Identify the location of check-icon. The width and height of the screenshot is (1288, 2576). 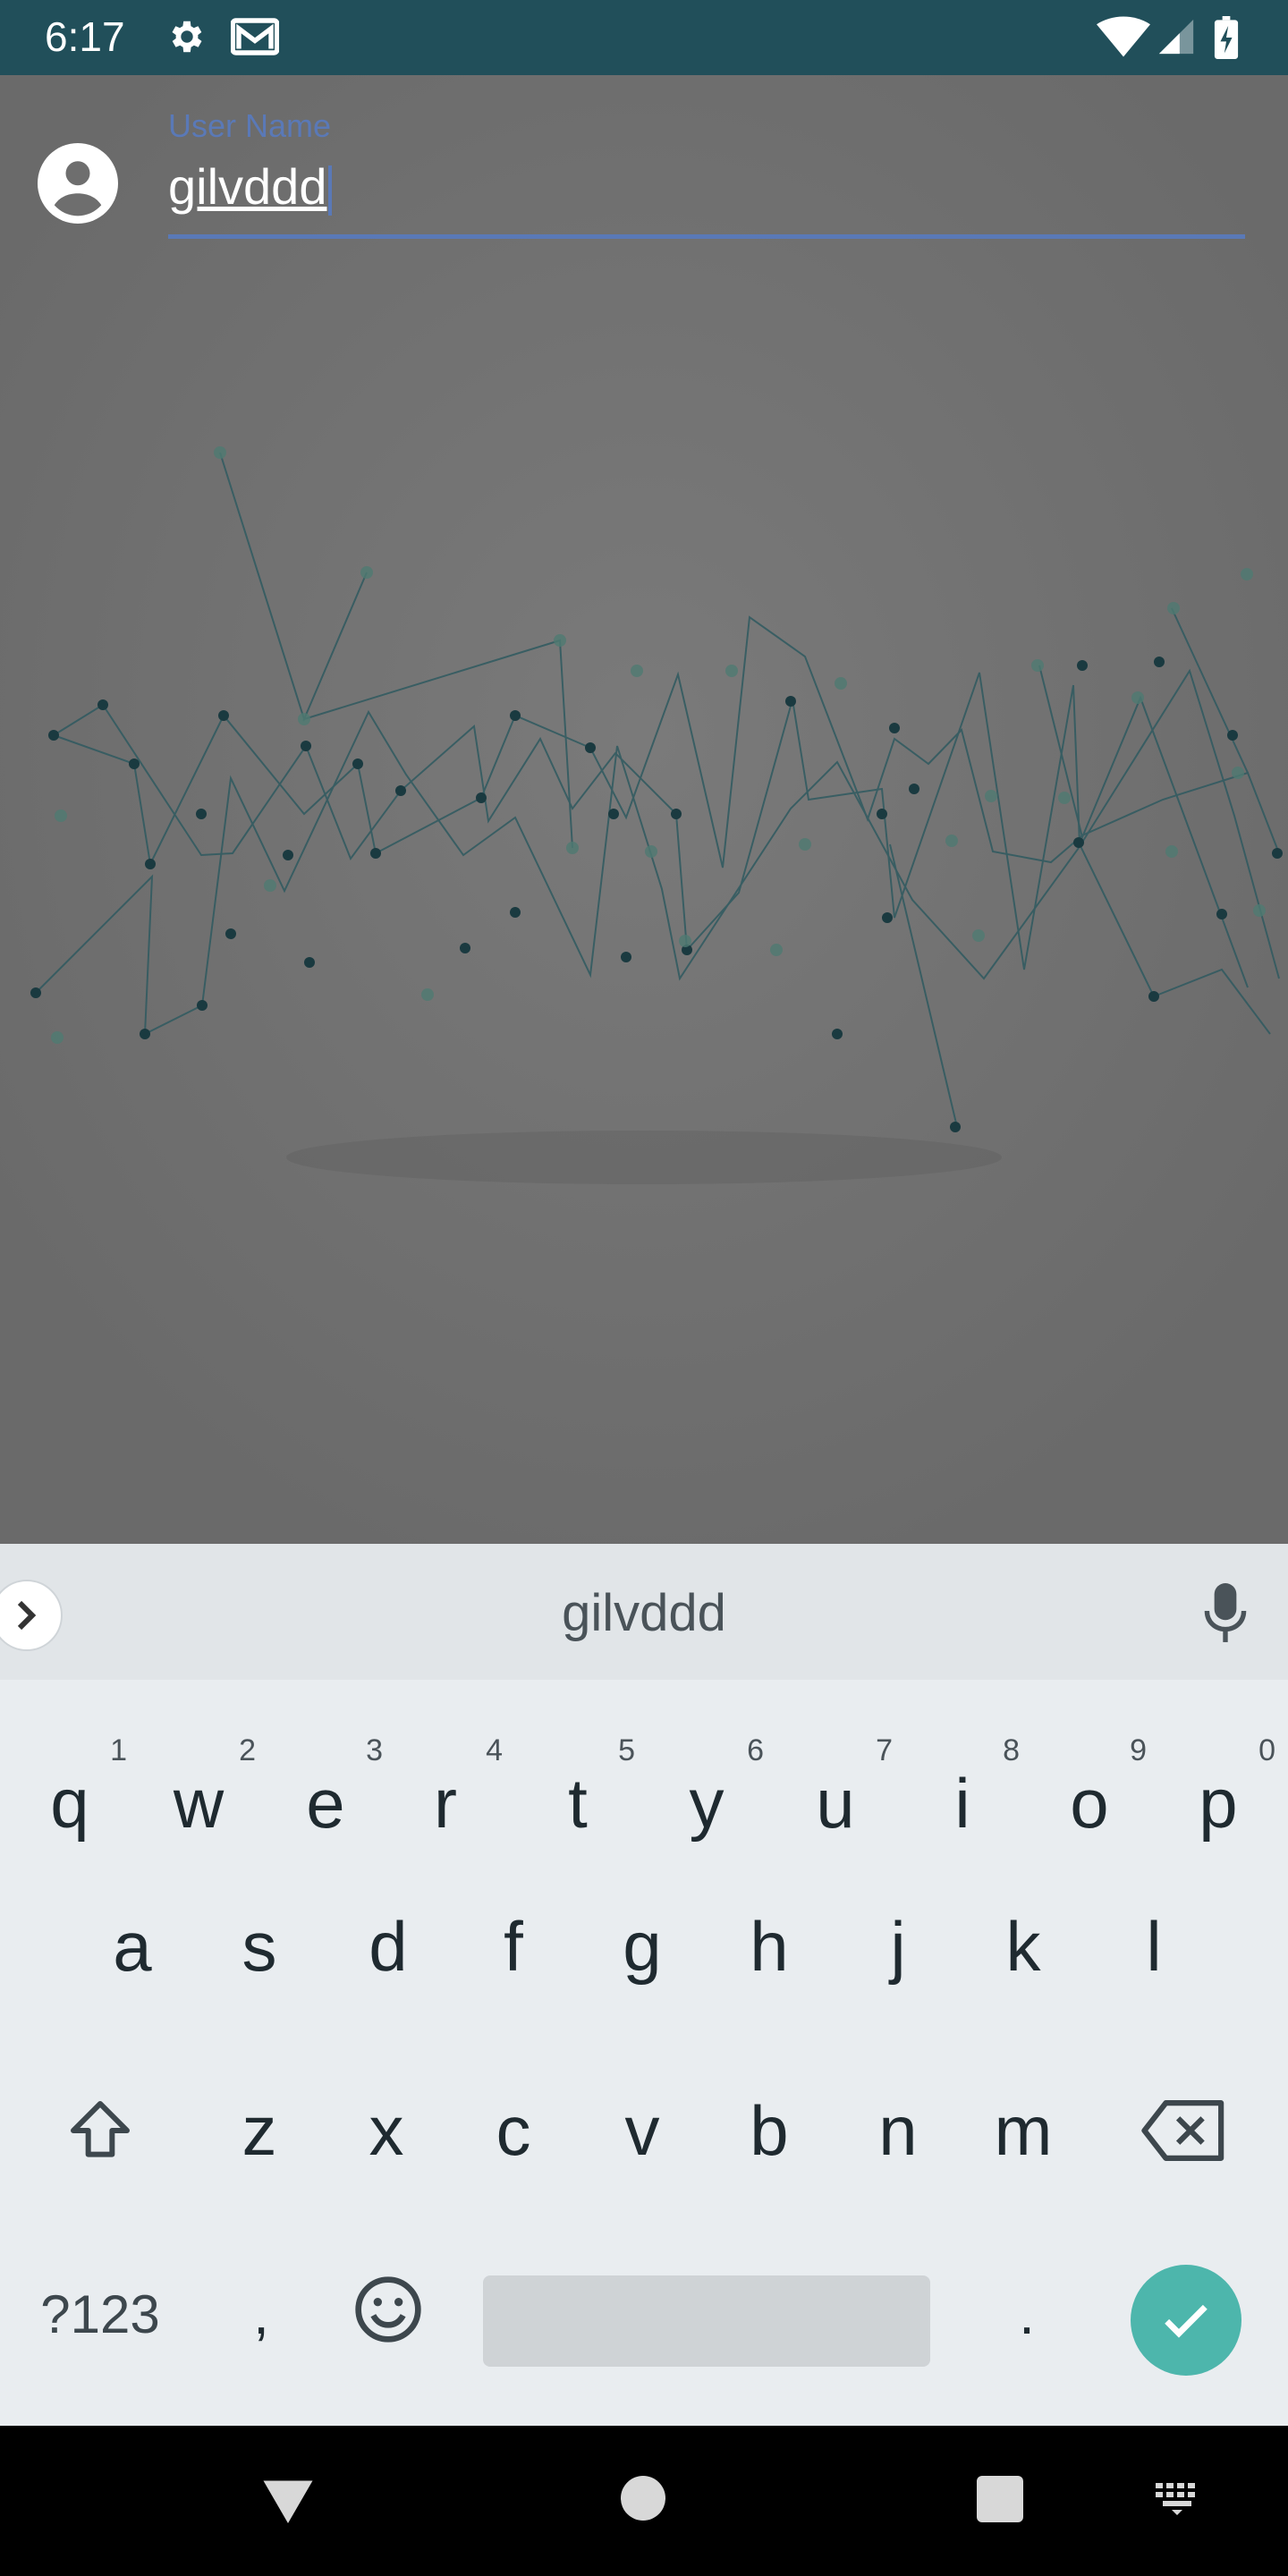
(1186, 2321).